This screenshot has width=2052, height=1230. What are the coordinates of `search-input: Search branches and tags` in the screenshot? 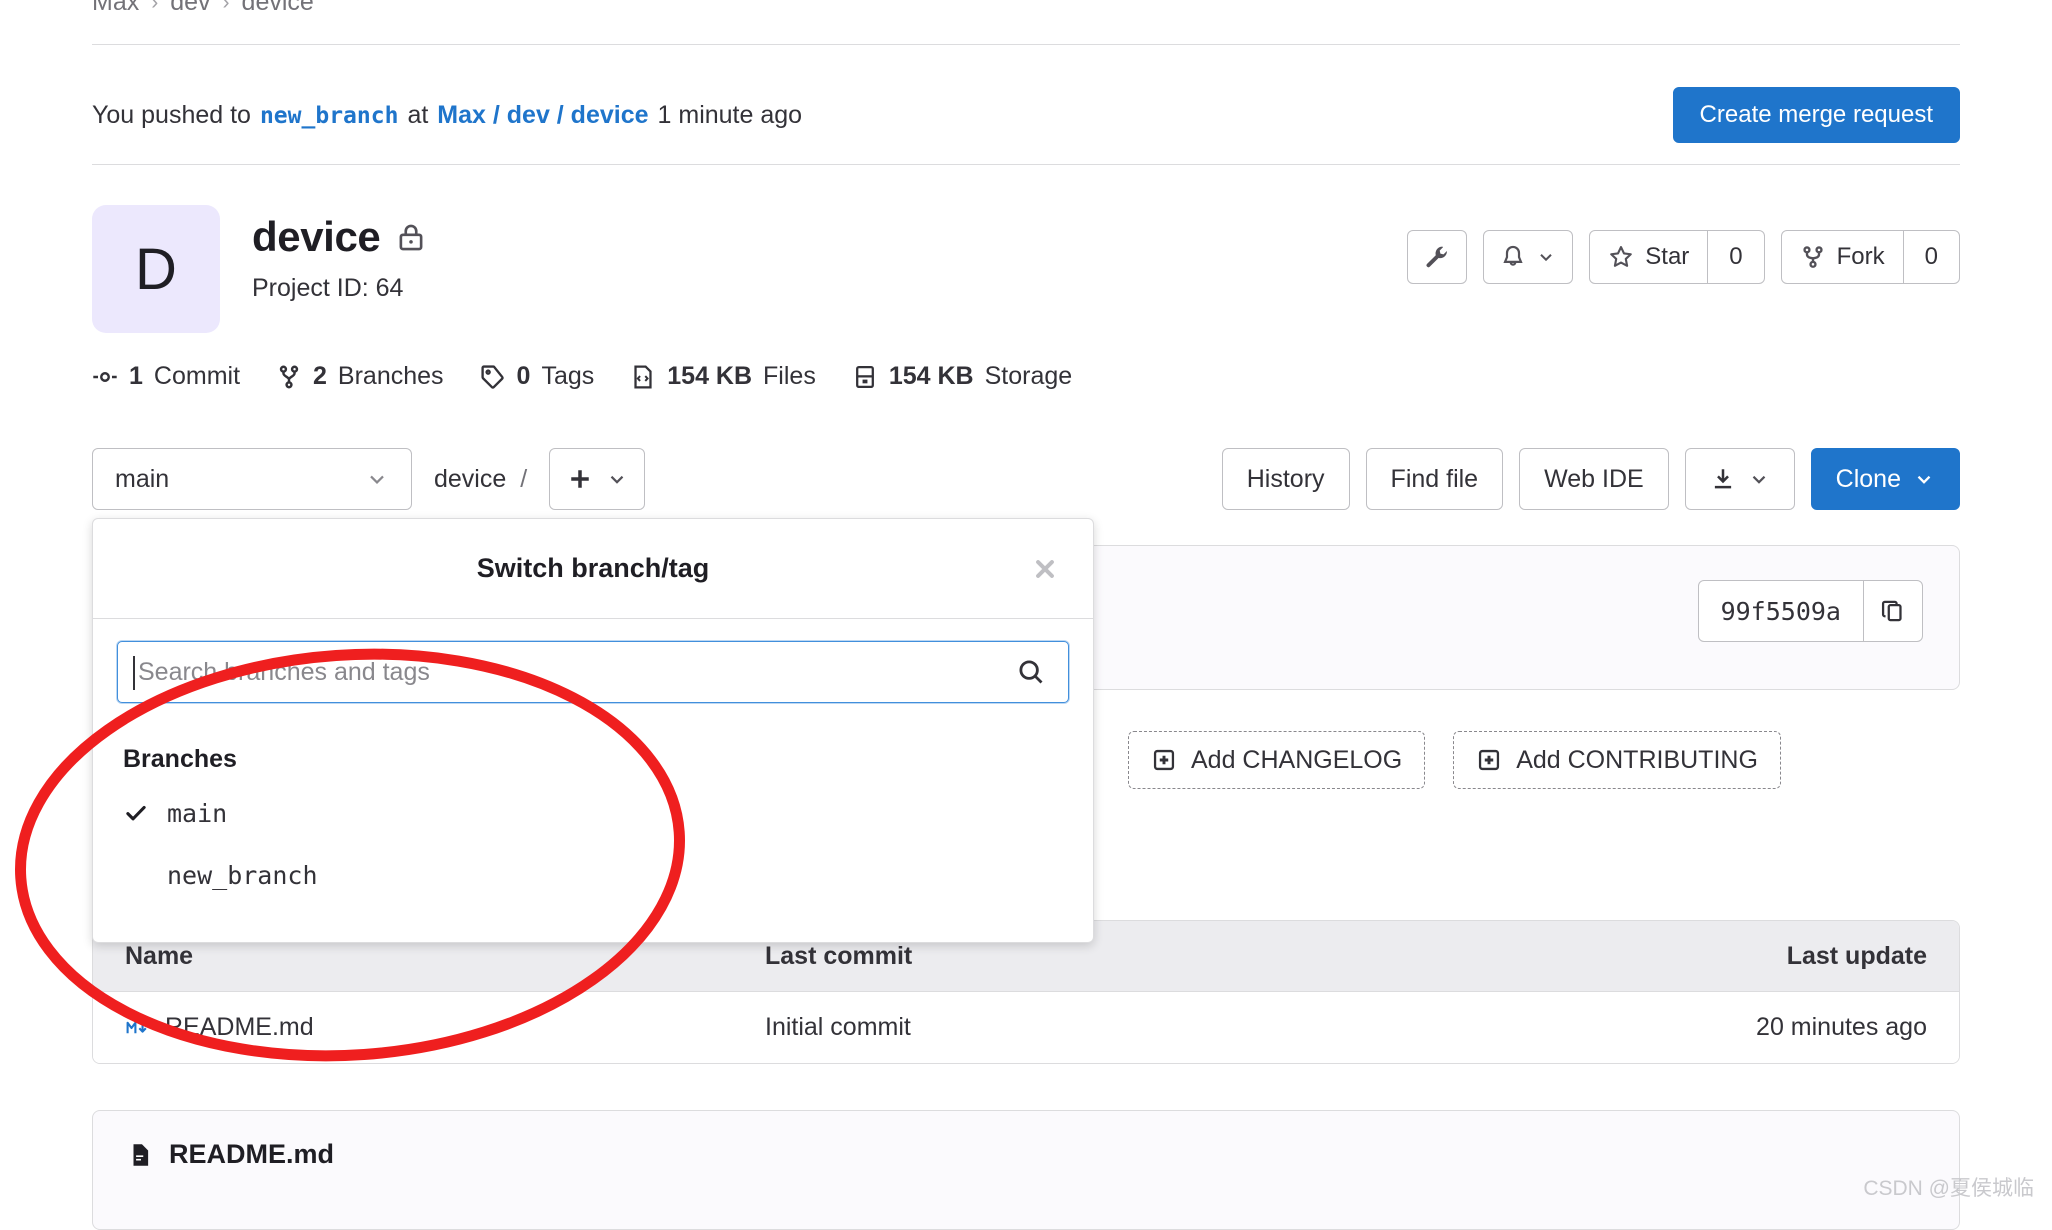 It's located at (593, 672).